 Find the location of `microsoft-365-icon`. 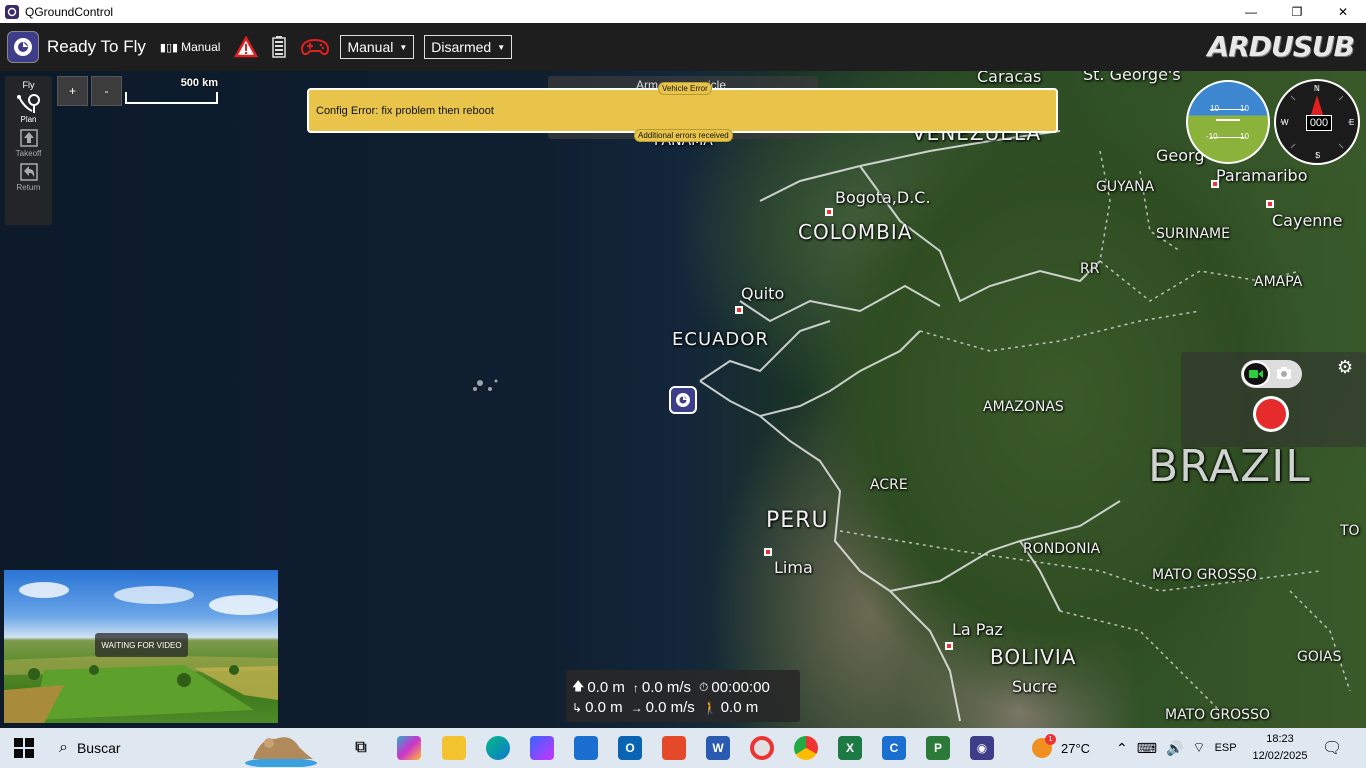

microsoft-365-icon is located at coordinates (542, 748).